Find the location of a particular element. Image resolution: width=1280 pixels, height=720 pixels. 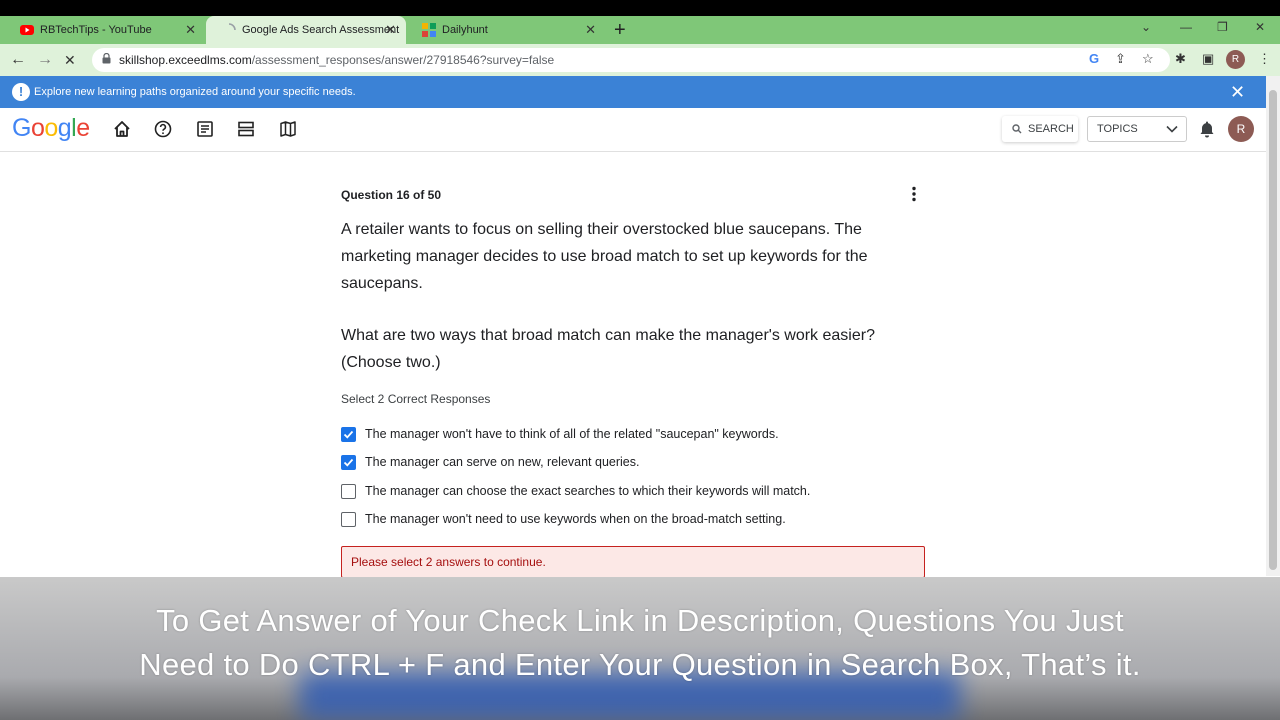

notifications-bell-icon is located at coordinates (1207, 131).